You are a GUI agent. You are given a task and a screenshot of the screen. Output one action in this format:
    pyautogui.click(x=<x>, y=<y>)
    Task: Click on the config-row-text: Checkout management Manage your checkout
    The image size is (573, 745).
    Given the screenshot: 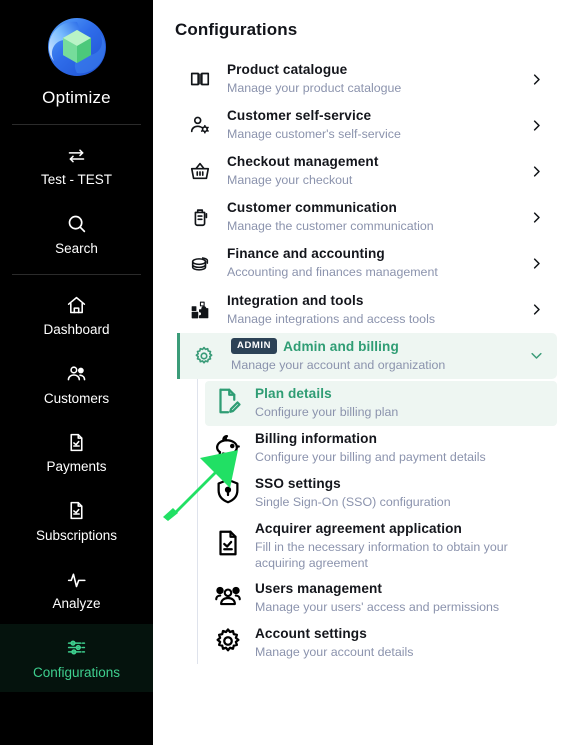 What is the action you would take?
    pyautogui.click(x=369, y=171)
    